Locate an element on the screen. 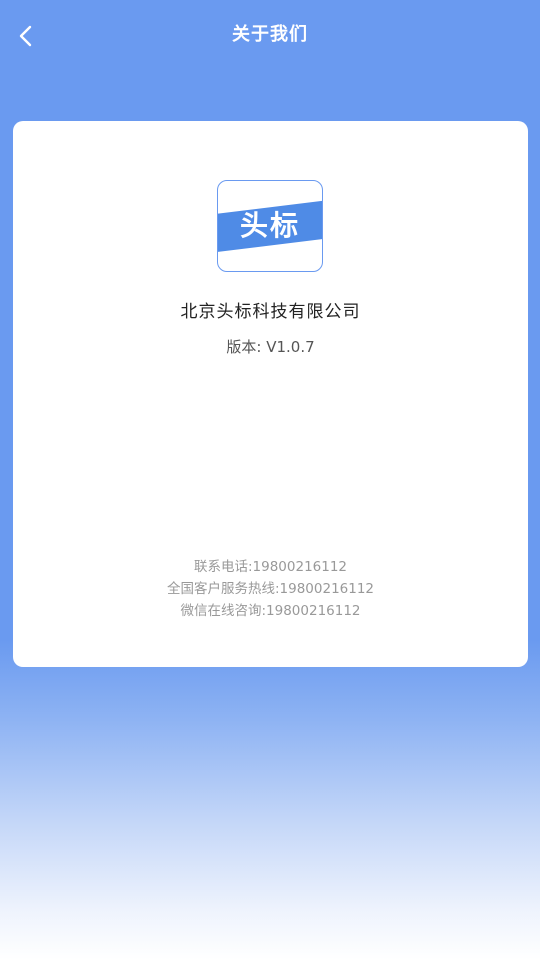 The width and height of the screenshot is (540, 960). contact-phone: 联系电话:19800216112 is located at coordinates (270, 567).